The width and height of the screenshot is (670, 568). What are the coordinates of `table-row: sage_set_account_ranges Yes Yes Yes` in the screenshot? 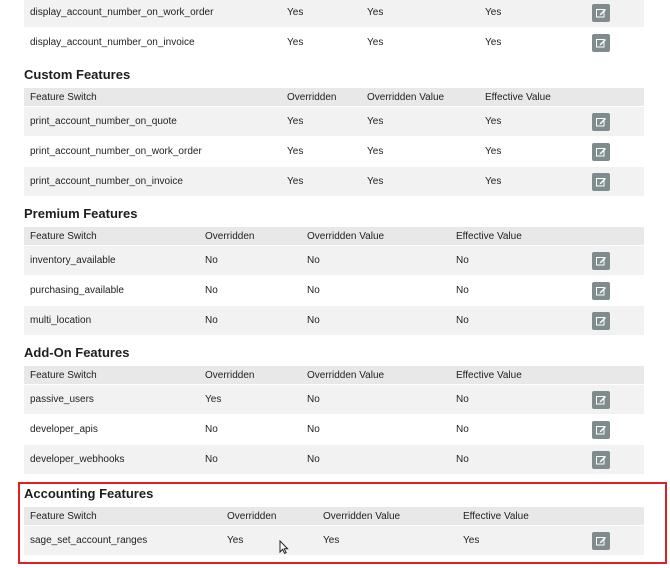 It's located at (334, 540).